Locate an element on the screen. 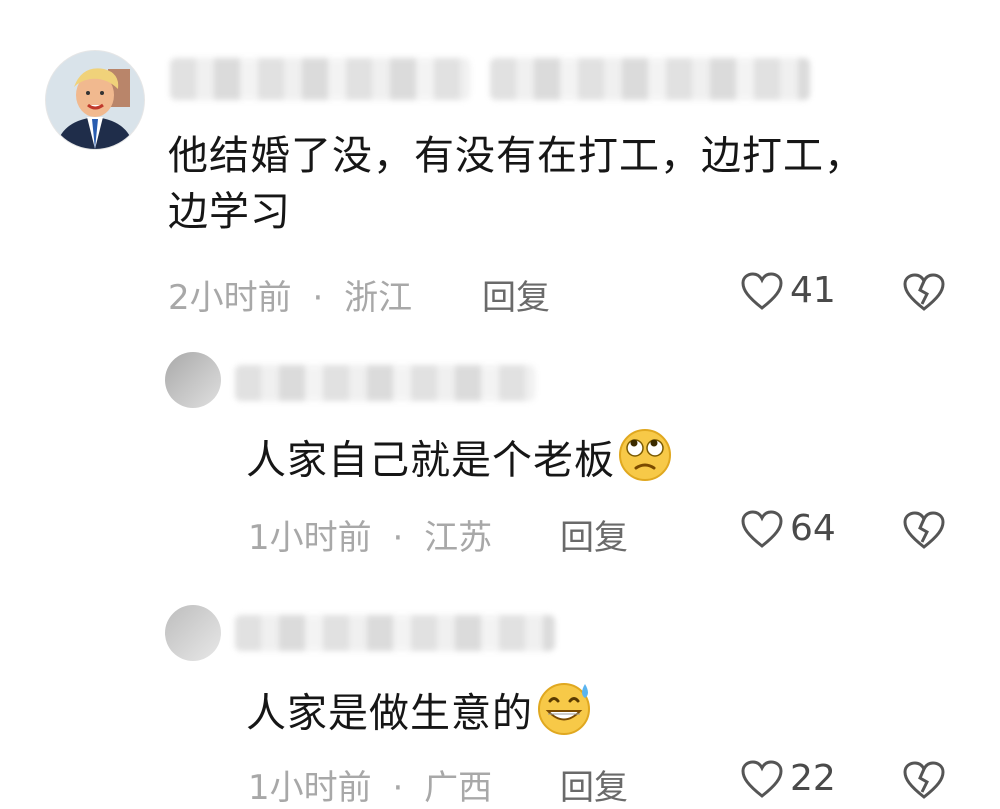 This screenshot has width=1000, height=809. comment-meta: 2小时前 · 浙江 is located at coordinates (290, 294).